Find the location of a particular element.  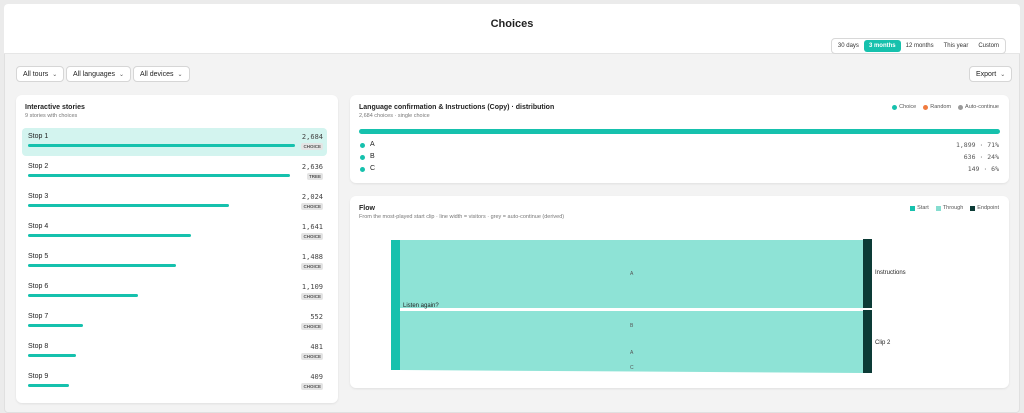

legend-item-random: Random is located at coordinates (937, 107).